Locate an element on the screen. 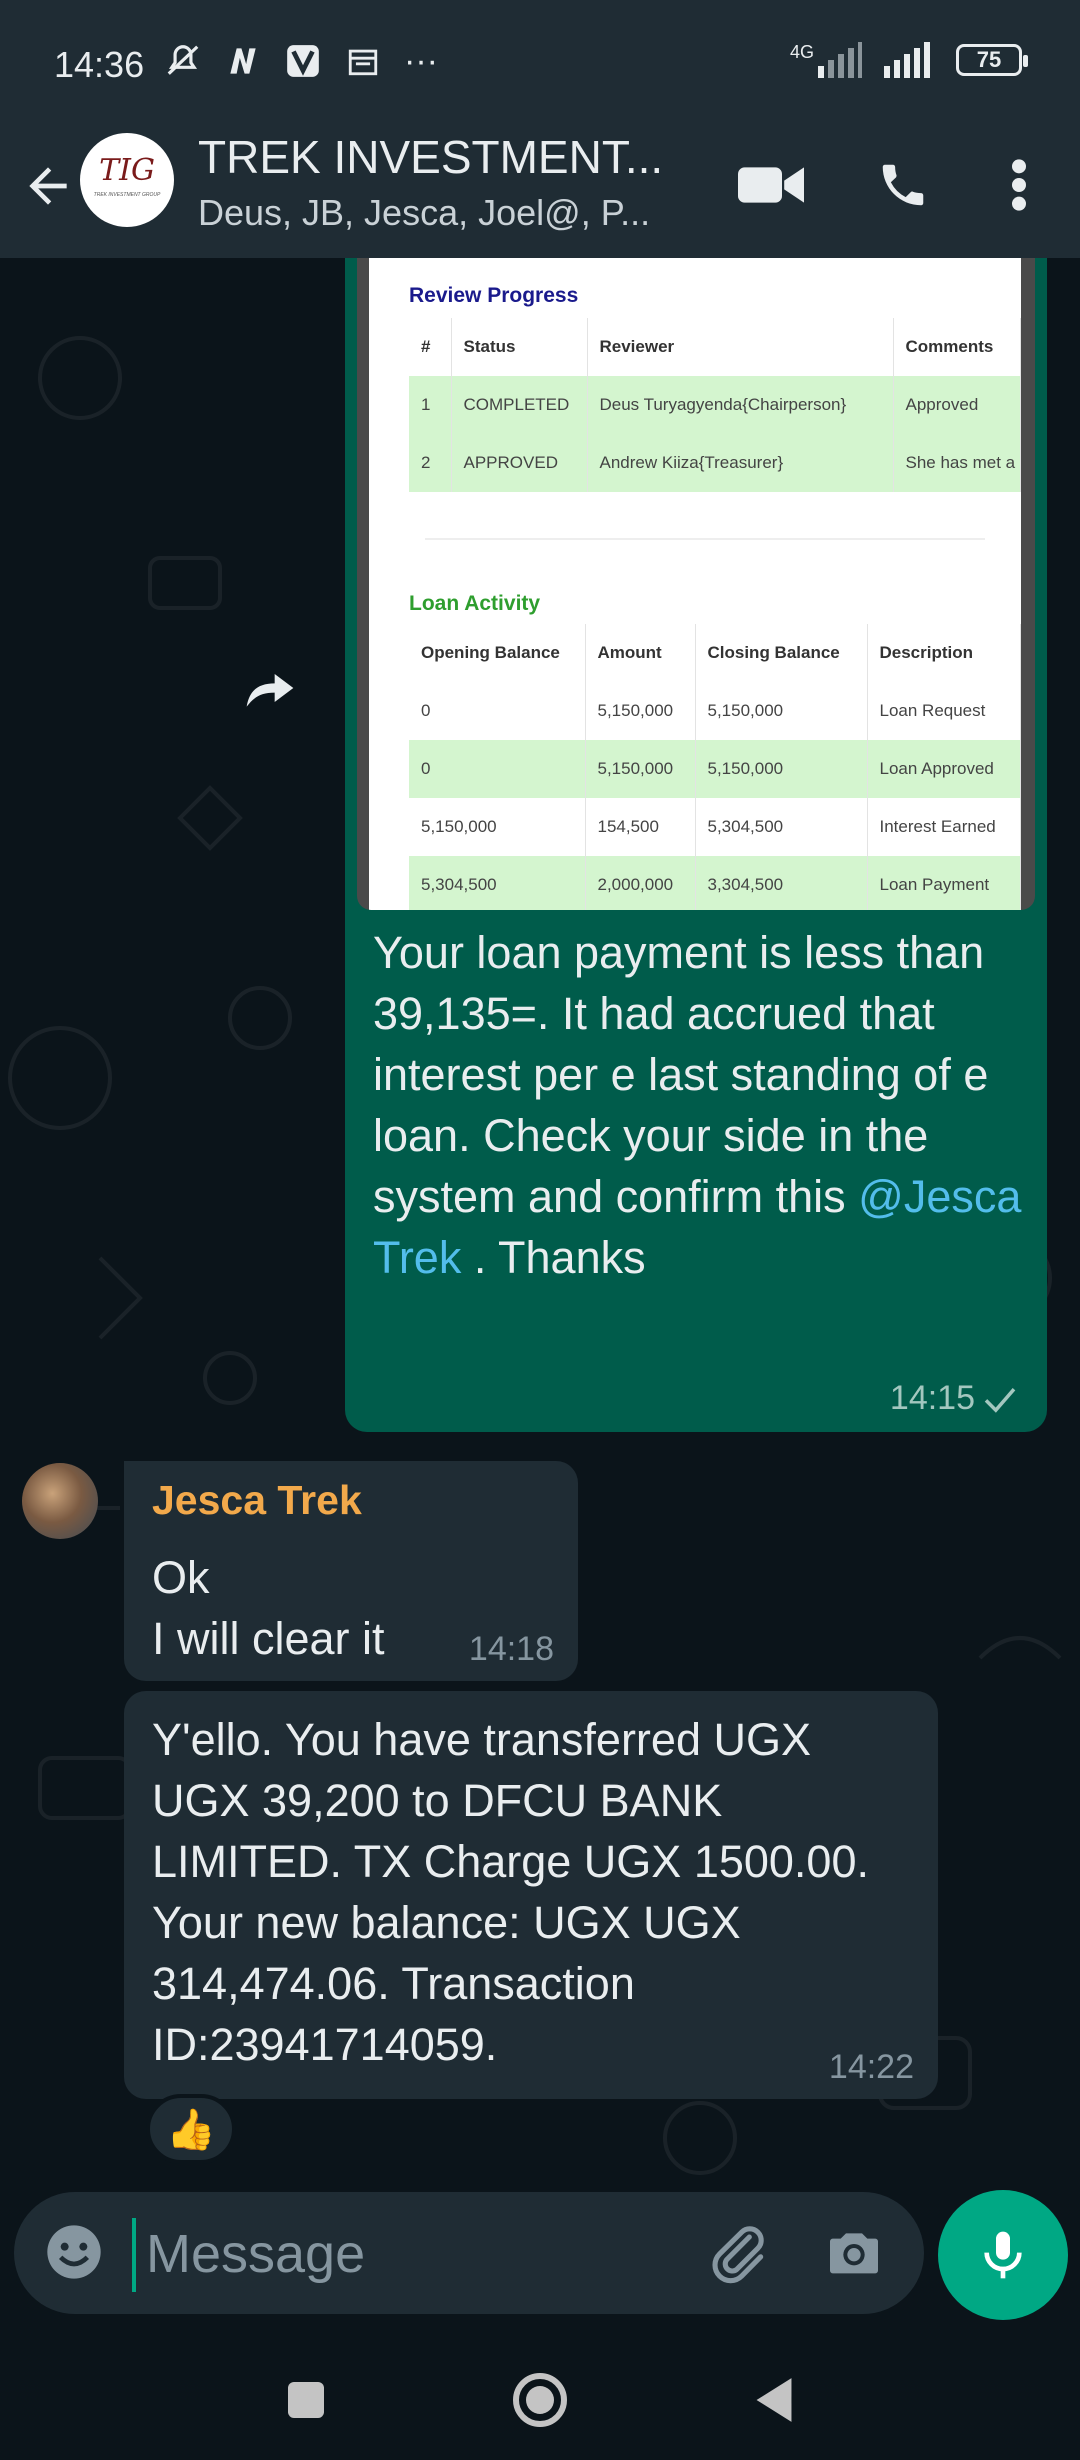  back-arrow-icon is located at coordinates (48, 186).